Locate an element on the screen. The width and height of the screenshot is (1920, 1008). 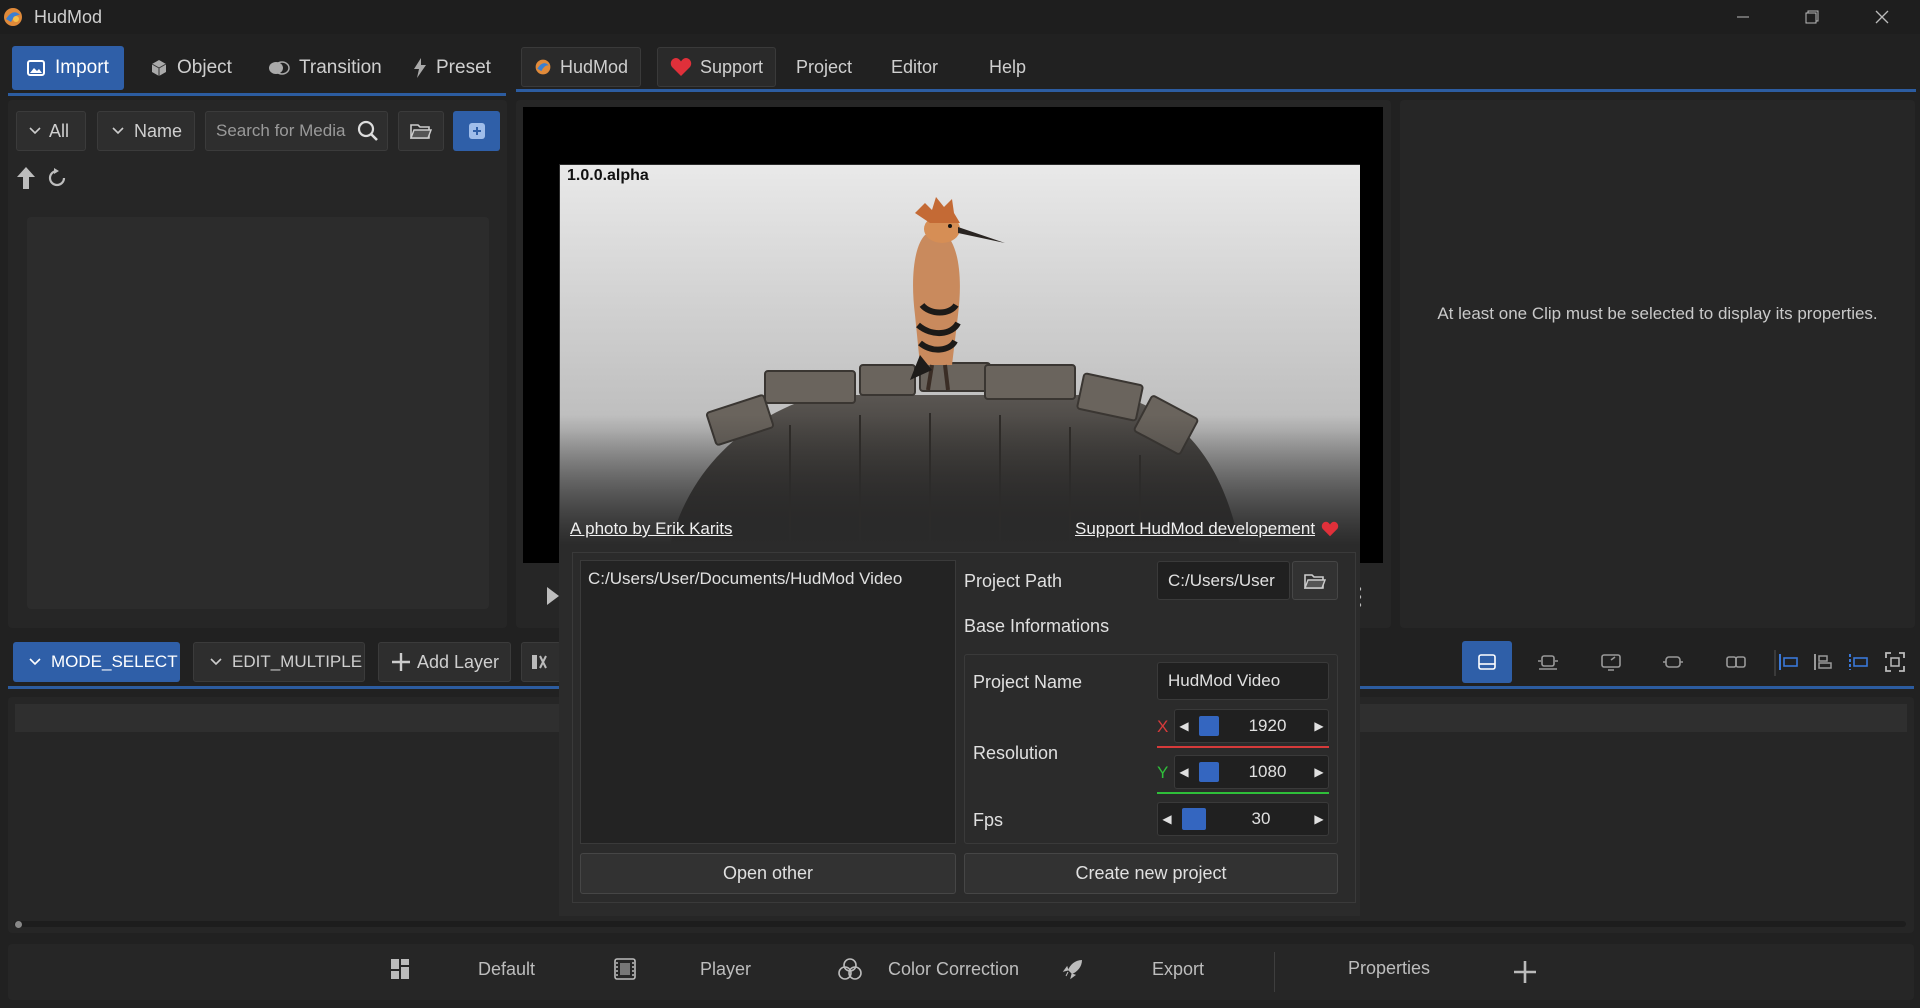
add-image-icon is located at coordinates (477, 131).